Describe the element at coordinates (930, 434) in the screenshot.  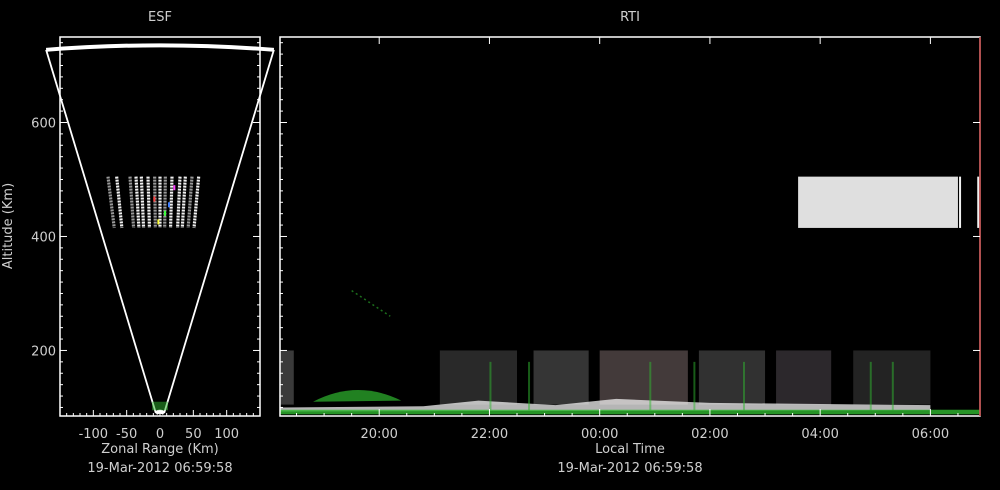
I see `rti-xtick-label: 06:00` at that location.